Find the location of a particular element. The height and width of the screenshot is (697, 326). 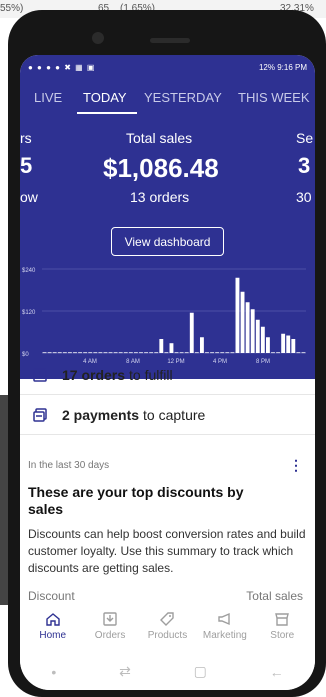

store-icon is located at coordinates (282, 619).